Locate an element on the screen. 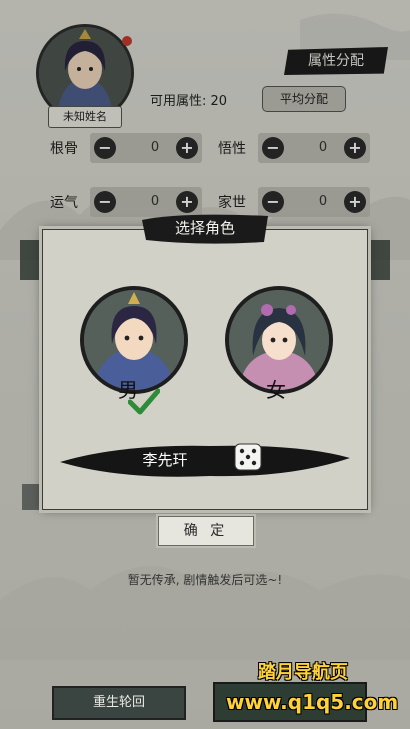  no-inheritance-hint: 暂无传承, 剧情触发后可选~! is located at coordinates (205, 580).